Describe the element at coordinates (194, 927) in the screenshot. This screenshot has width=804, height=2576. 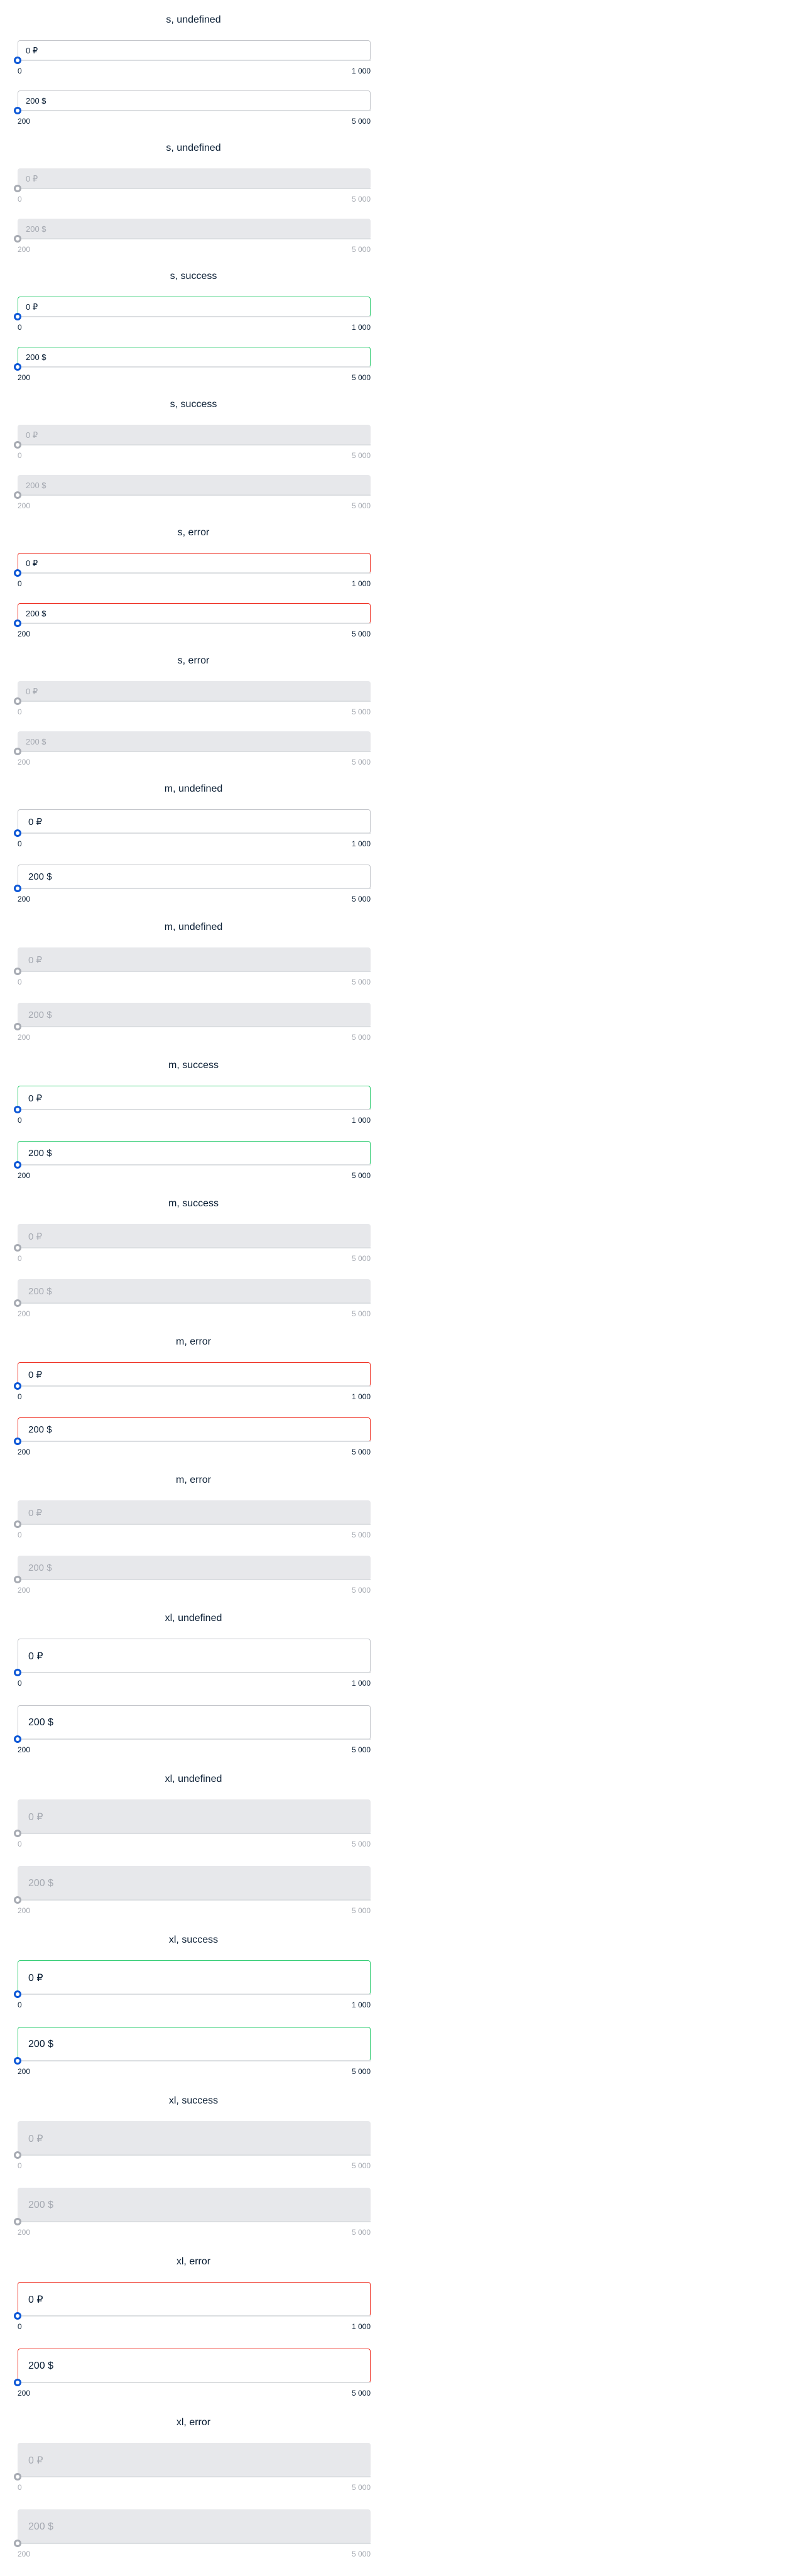
I see `section-title: m, undefined` at that location.